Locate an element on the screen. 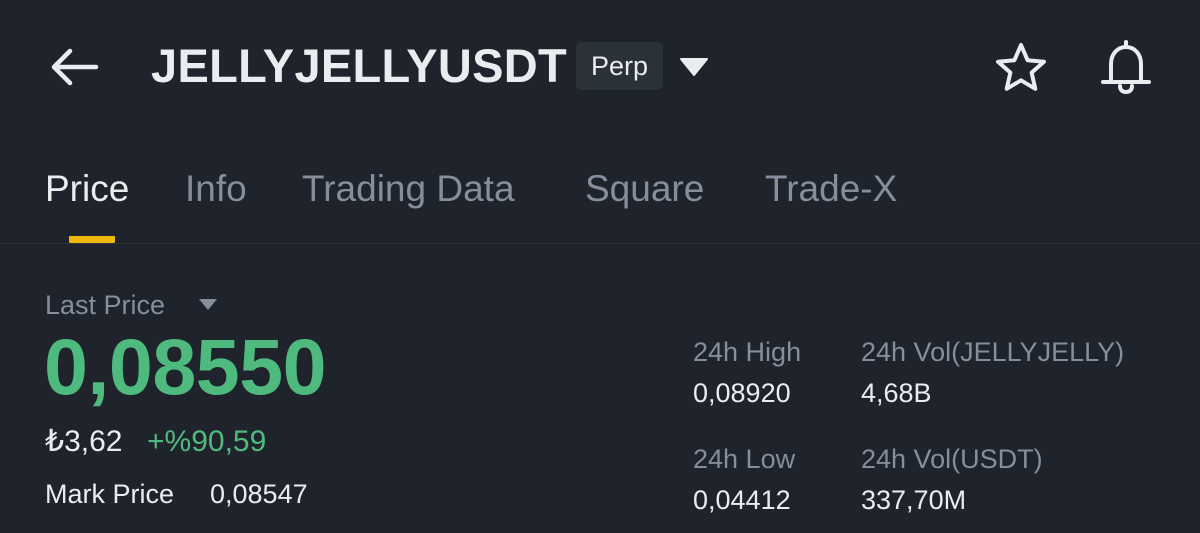 This screenshot has height=533, width=1200. tab-trade-x: Trade-X is located at coordinates (831, 189).